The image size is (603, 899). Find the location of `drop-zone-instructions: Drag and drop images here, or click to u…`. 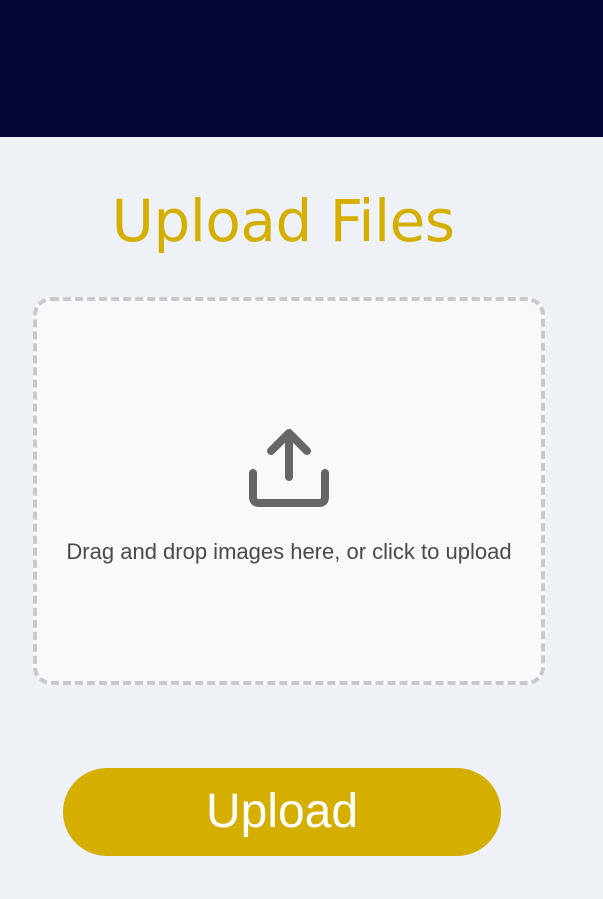

drop-zone-instructions: Drag and drop images here, or click to u… is located at coordinates (289, 551).